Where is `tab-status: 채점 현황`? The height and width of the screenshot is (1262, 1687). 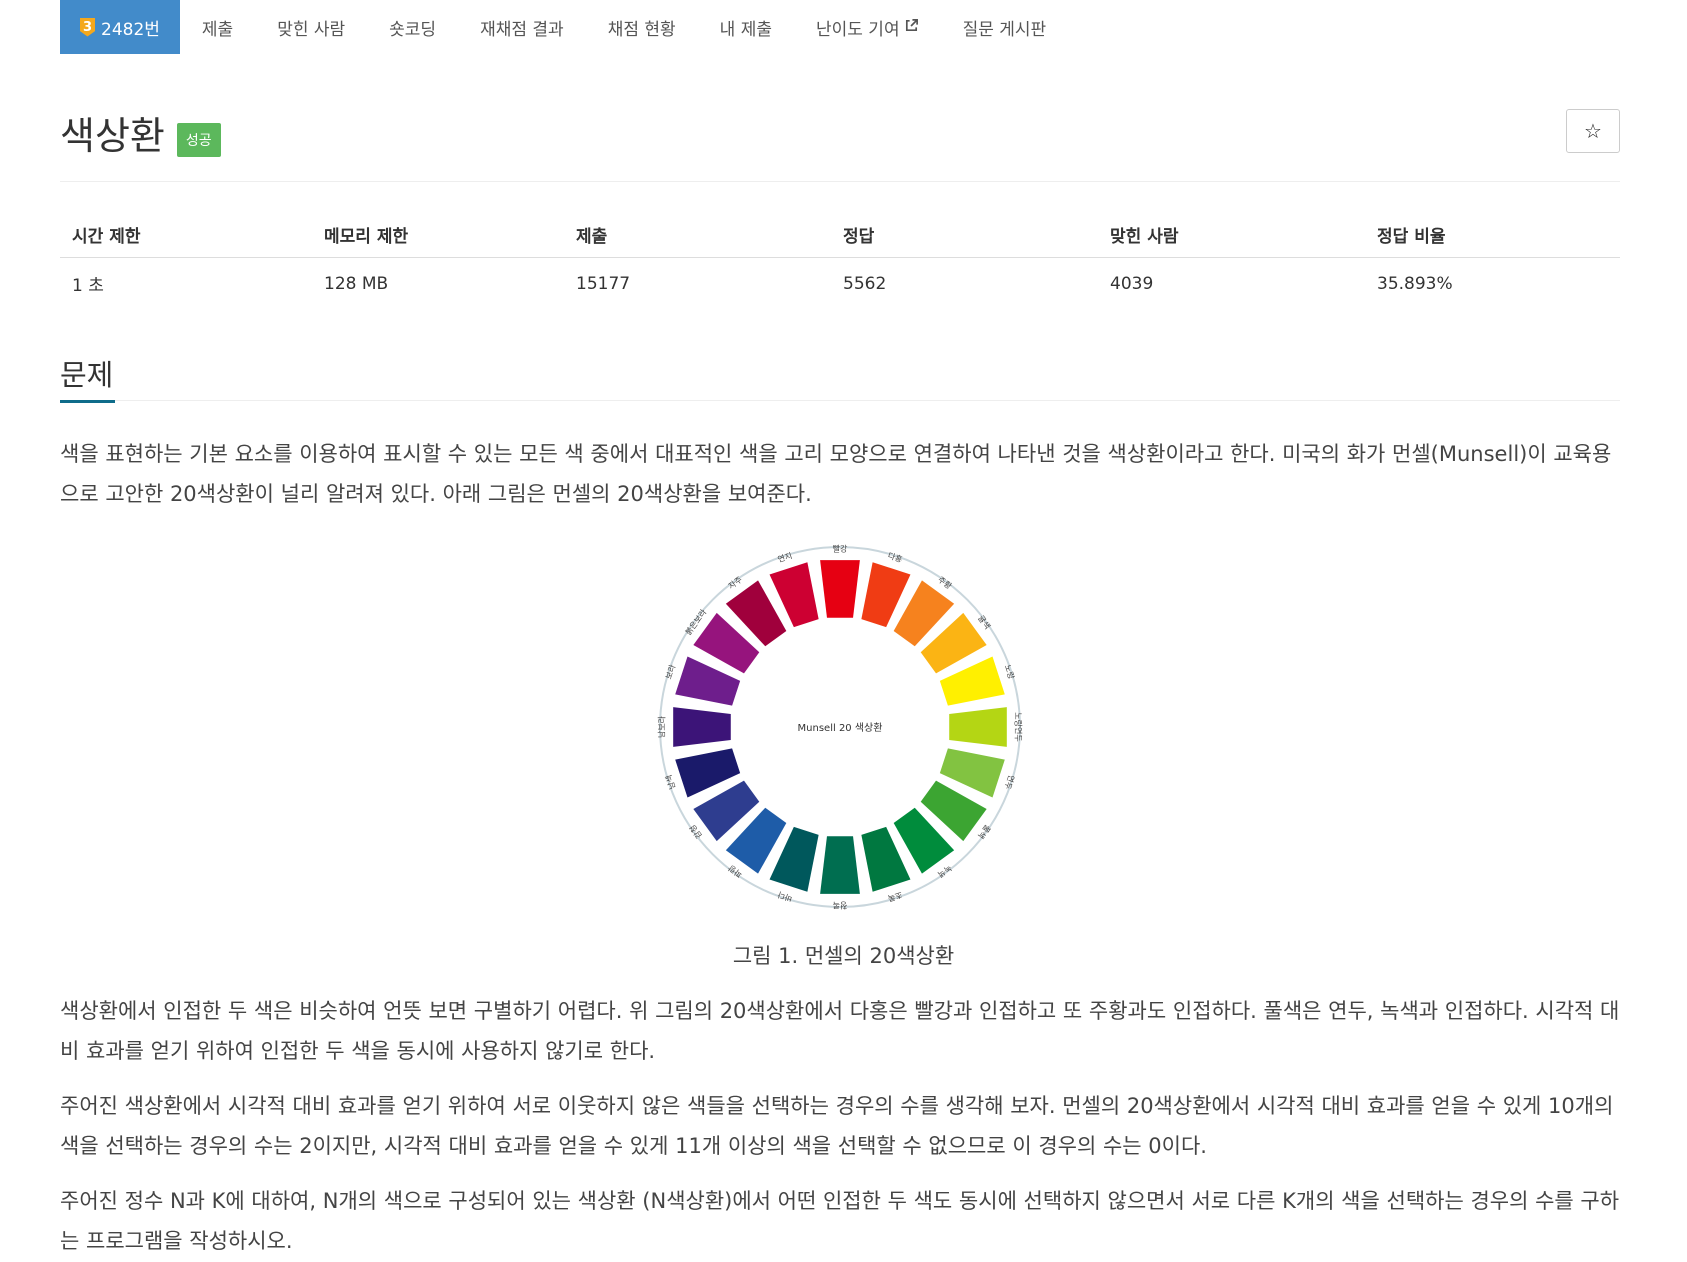
tab-status: 채점 현황 is located at coordinates (642, 27).